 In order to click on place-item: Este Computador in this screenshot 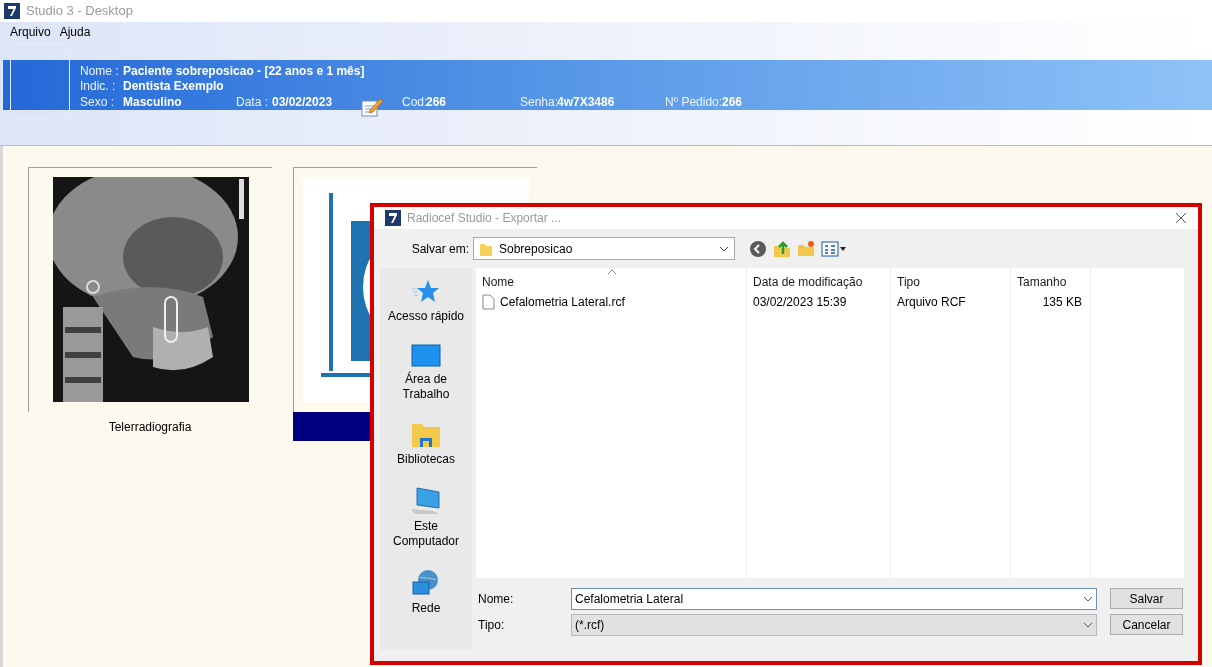, I will do `click(426, 518)`.